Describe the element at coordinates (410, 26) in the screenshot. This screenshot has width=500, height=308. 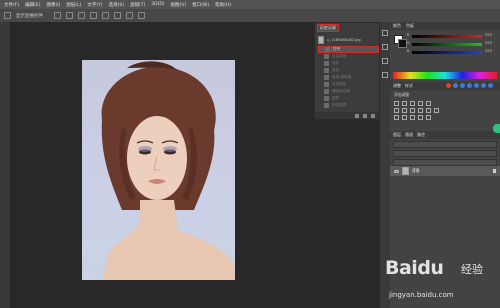
I see `tab-swatches: 色板` at that location.